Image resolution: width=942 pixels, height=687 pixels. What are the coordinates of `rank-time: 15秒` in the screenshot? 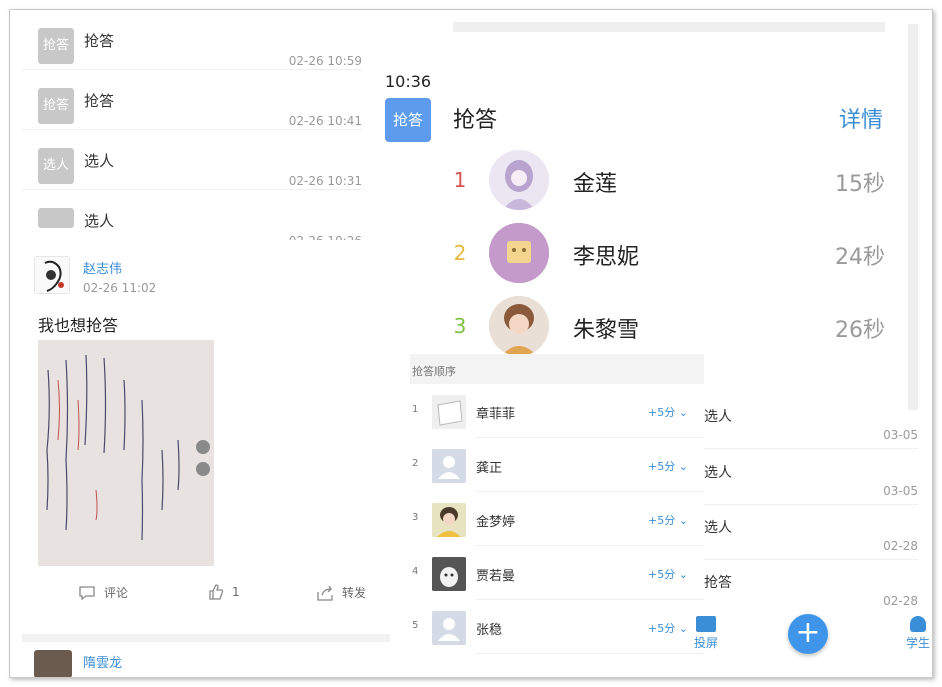 It's located at (860, 184).